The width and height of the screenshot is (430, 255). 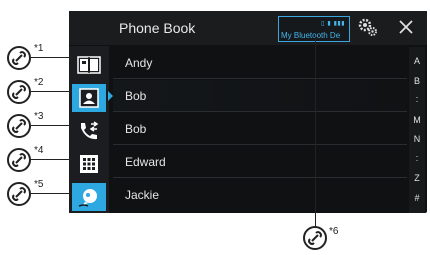 What do you see at coordinates (417, 120) in the screenshot?
I see `index-letter: M` at bounding box center [417, 120].